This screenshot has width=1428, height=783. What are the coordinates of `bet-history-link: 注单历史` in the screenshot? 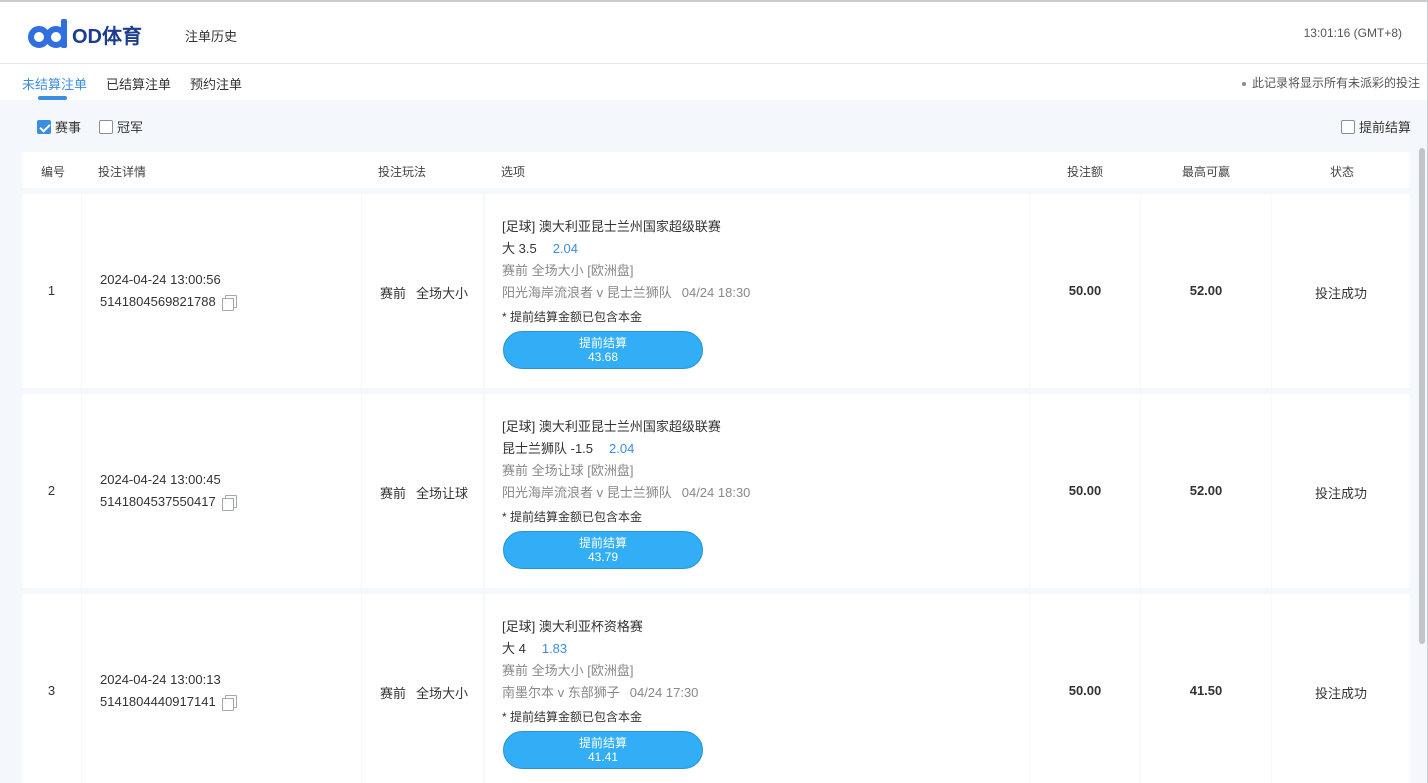 It's located at (211, 35).